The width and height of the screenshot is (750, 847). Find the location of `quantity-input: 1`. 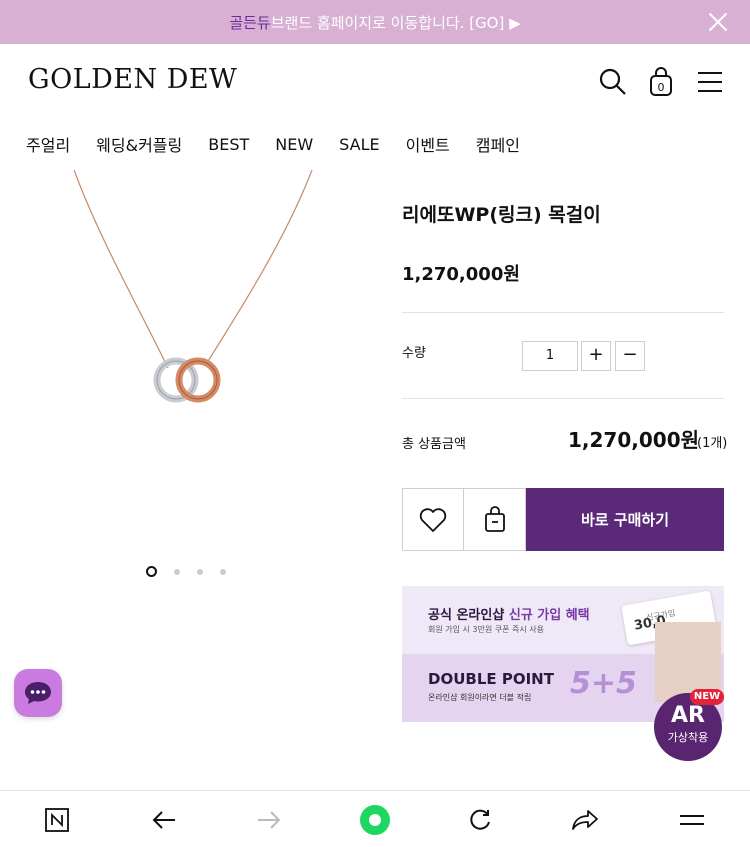

quantity-input: 1 is located at coordinates (550, 356).